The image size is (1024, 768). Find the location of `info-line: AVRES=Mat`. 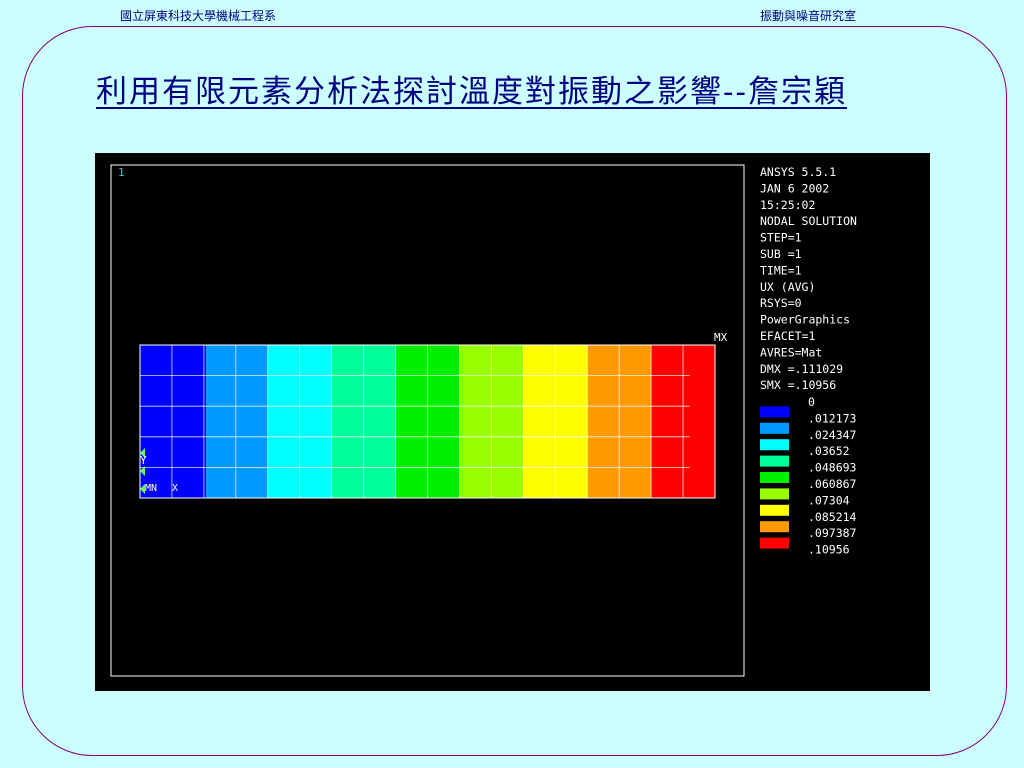

info-line: AVRES=Mat is located at coordinates (791, 352).